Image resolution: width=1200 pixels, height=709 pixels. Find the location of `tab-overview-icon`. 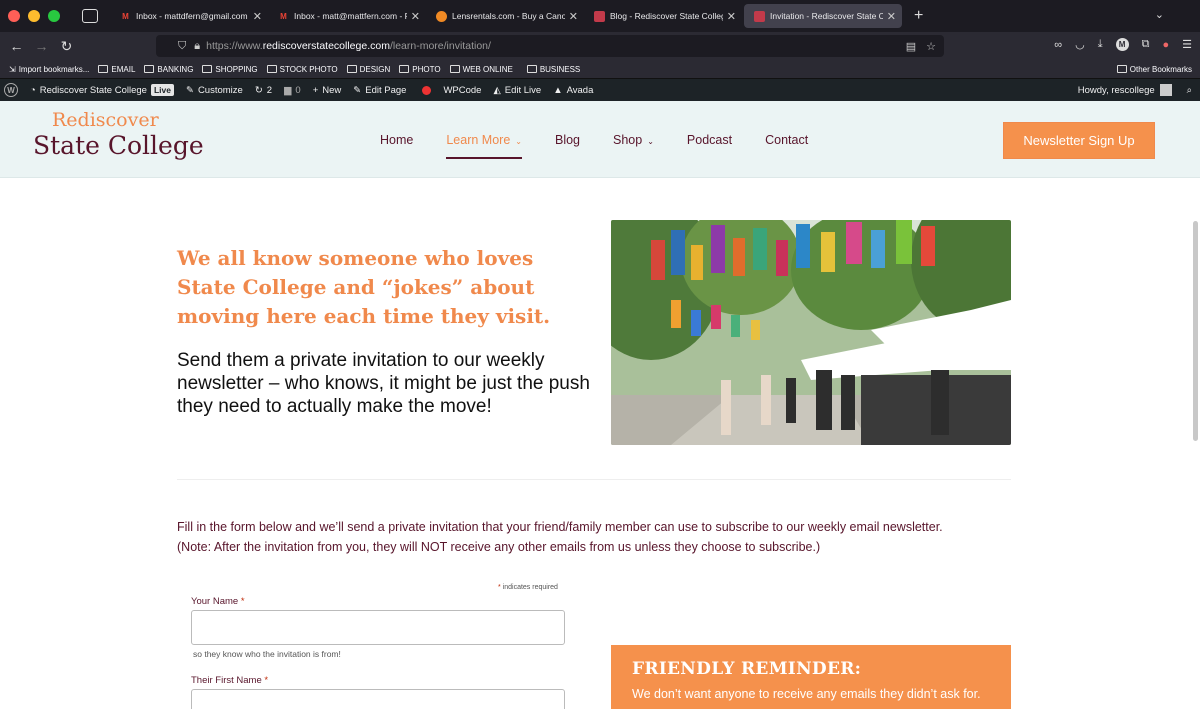

tab-overview-icon is located at coordinates (90, 16).